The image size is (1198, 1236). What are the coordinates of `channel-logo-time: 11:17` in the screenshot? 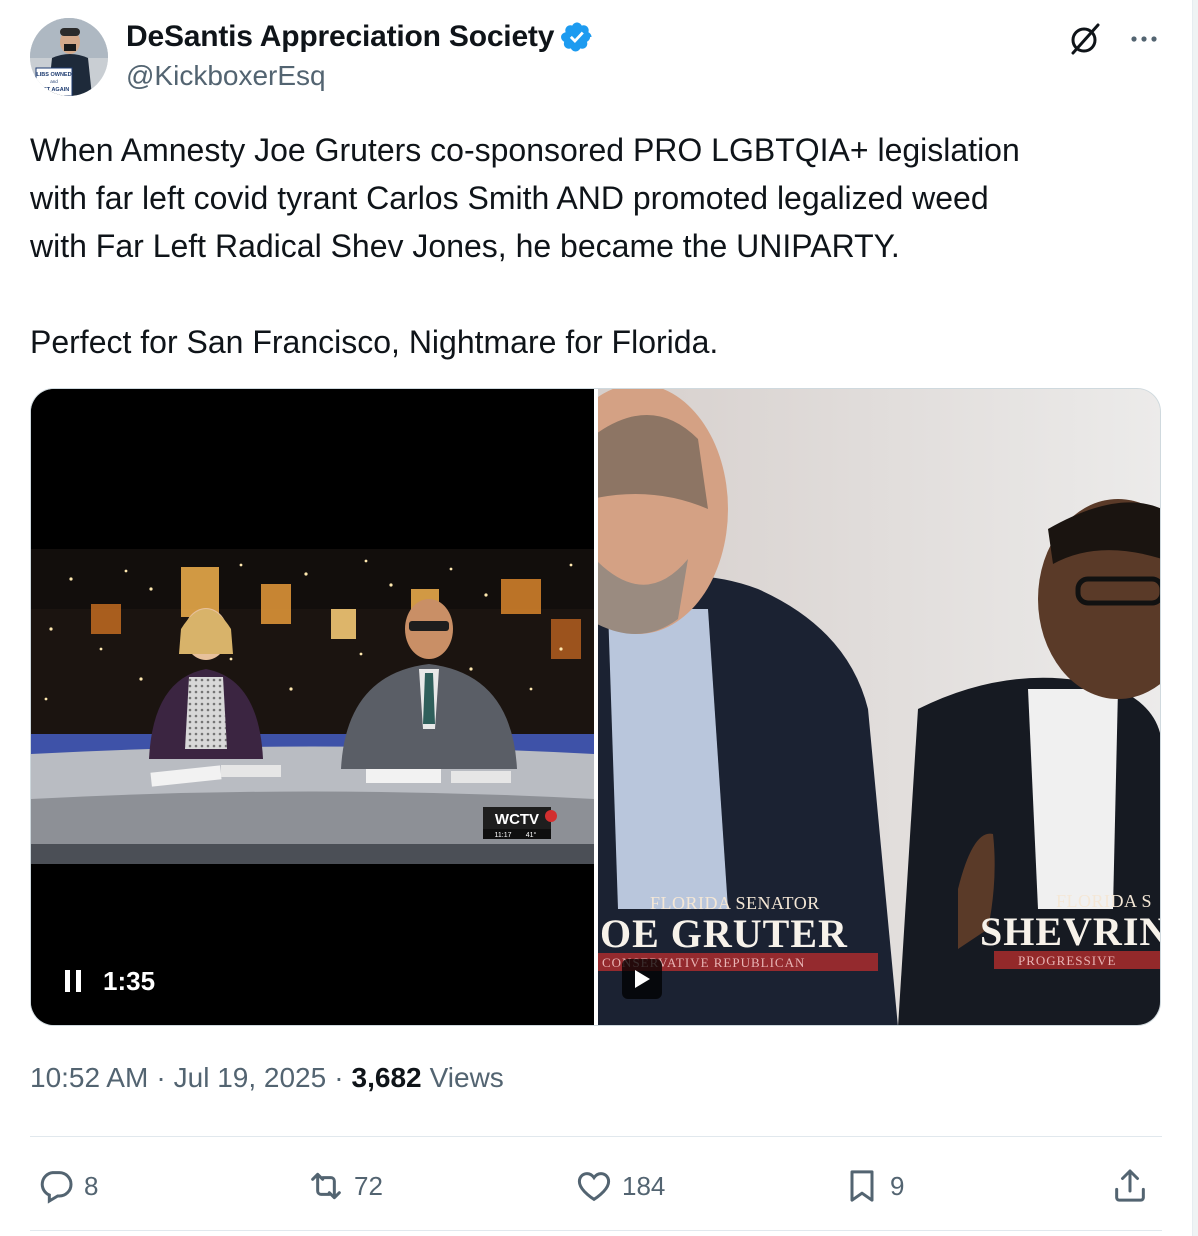 It's located at (503, 835).